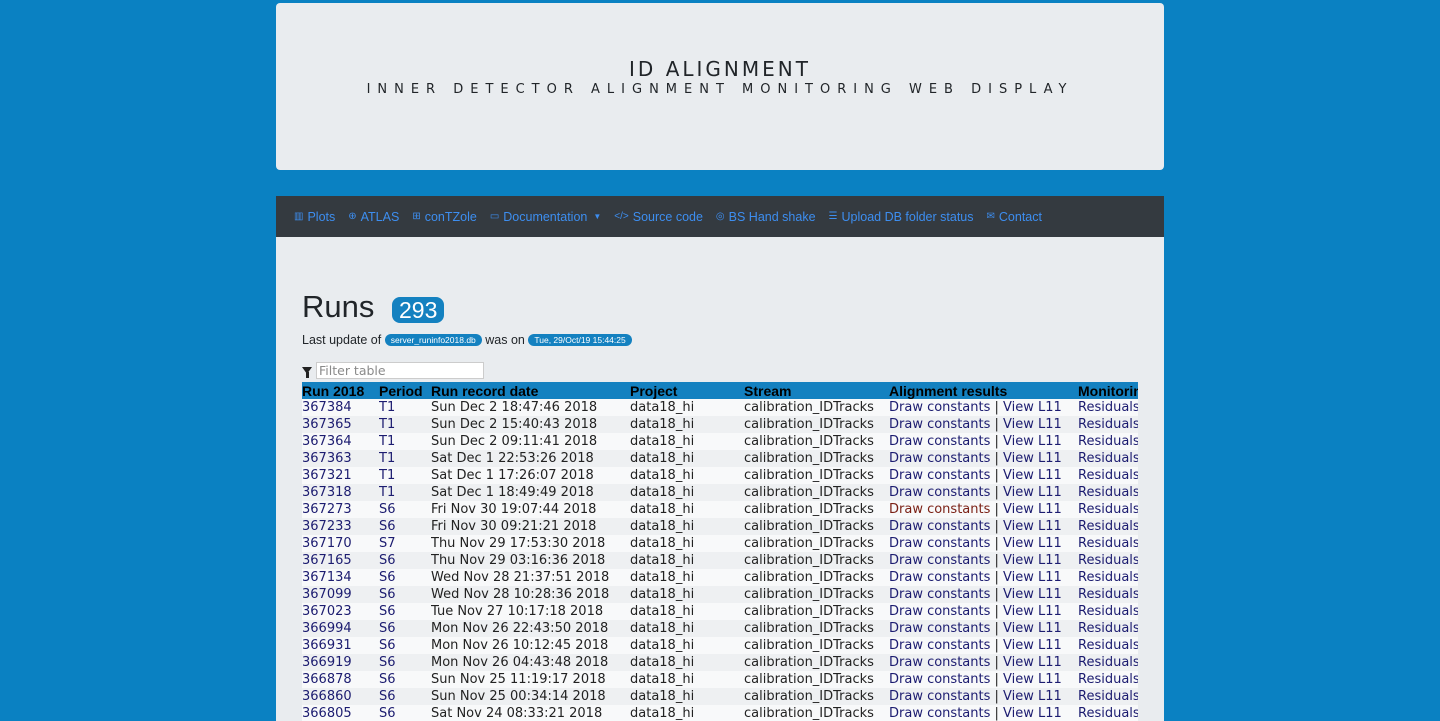 Image resolution: width=1440 pixels, height=721 pixels. I want to click on run-number-link-text: 367384, so click(327, 407).